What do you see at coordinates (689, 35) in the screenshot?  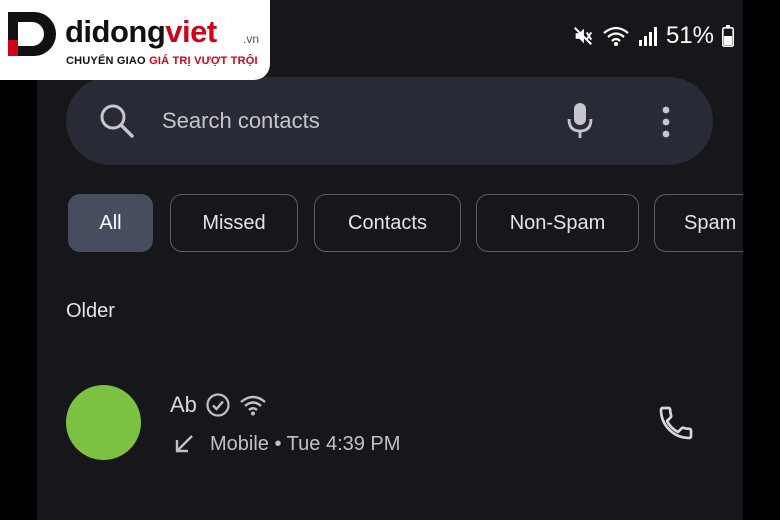 I see `battery-percent: 51%` at bounding box center [689, 35].